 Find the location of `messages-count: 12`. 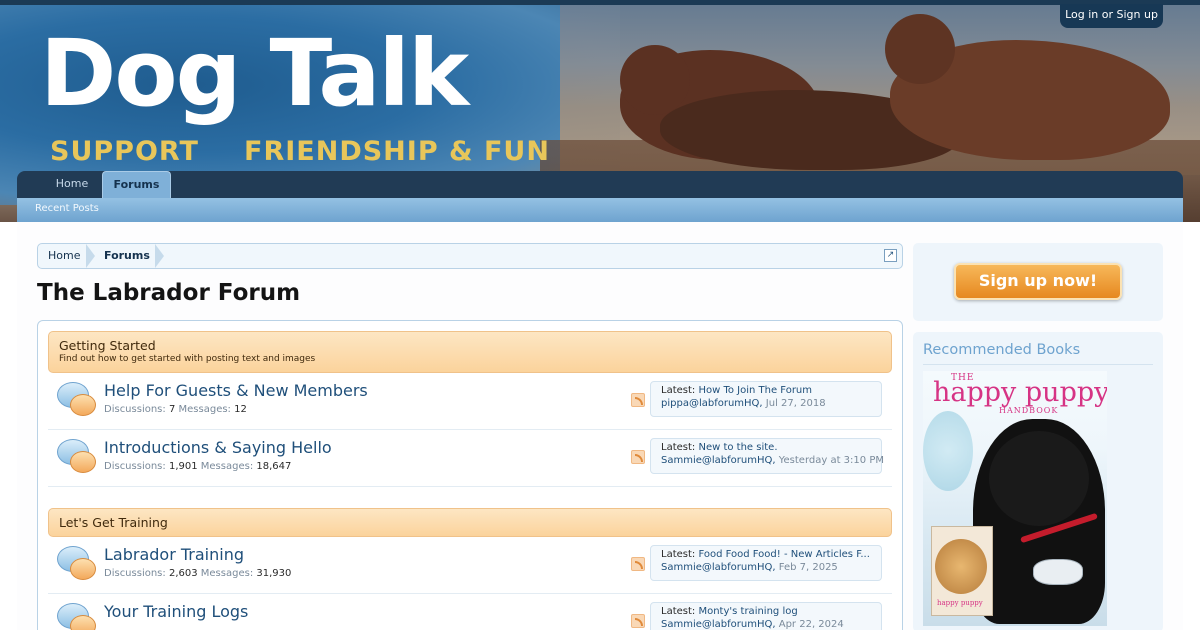

messages-count: 12 is located at coordinates (240, 409).